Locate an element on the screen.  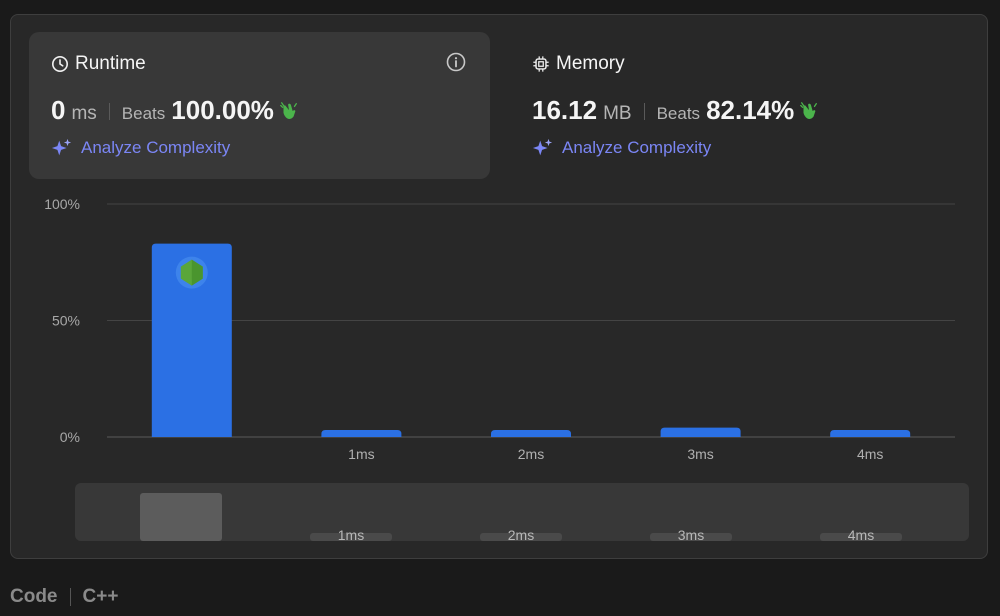
overview-tick-label: 3ms is located at coordinates (691, 535).